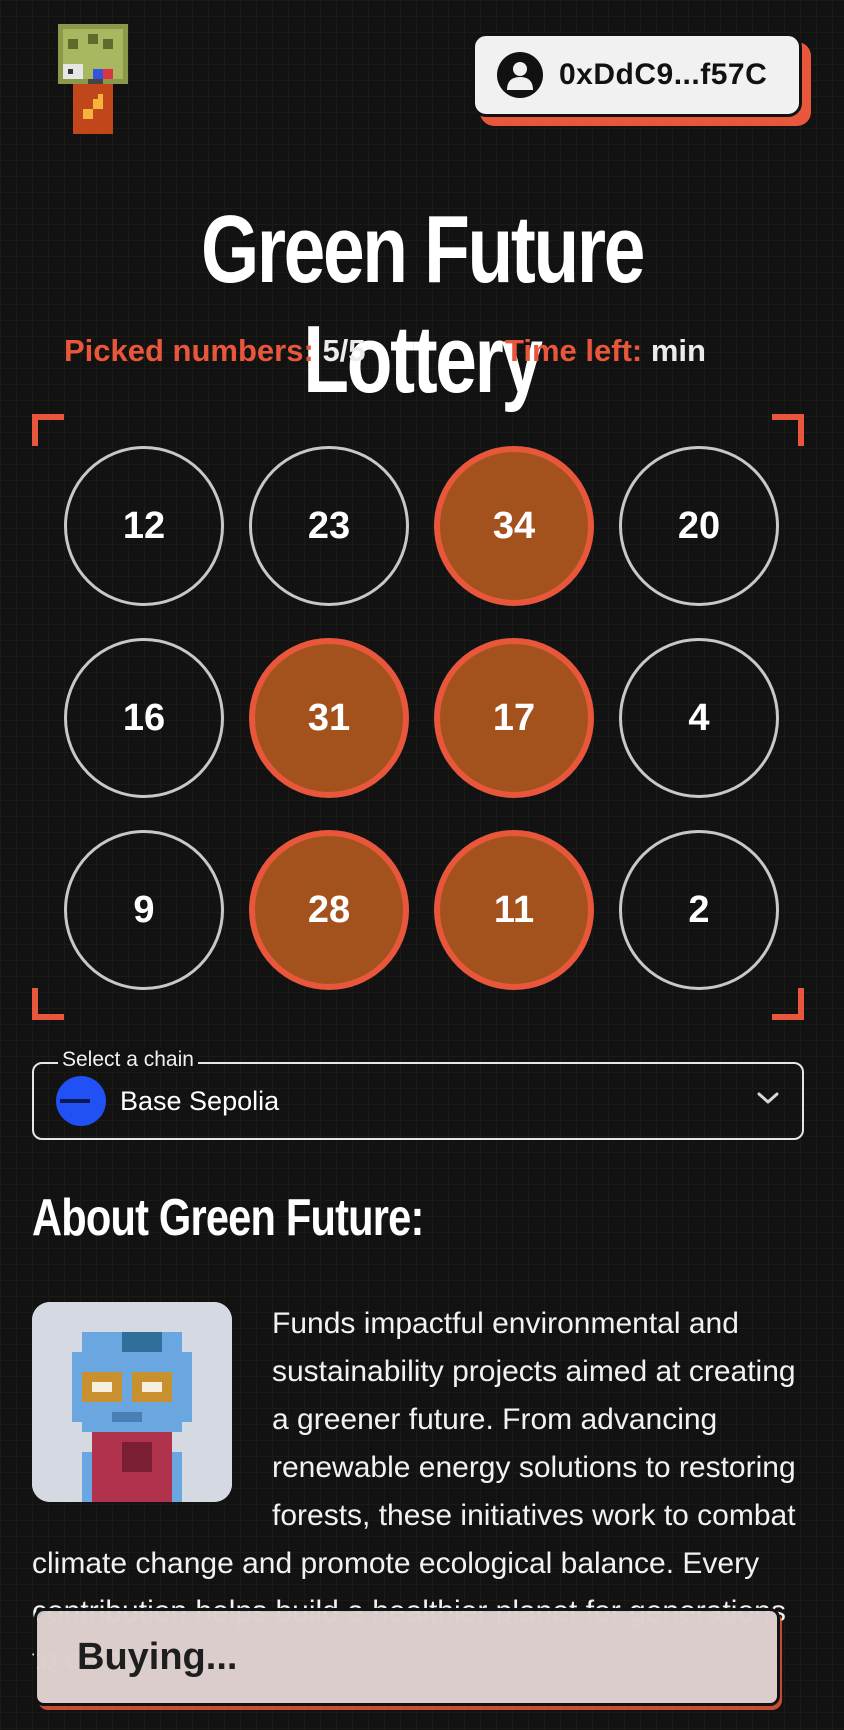  I want to click on user-avatar-icon, so click(520, 75).